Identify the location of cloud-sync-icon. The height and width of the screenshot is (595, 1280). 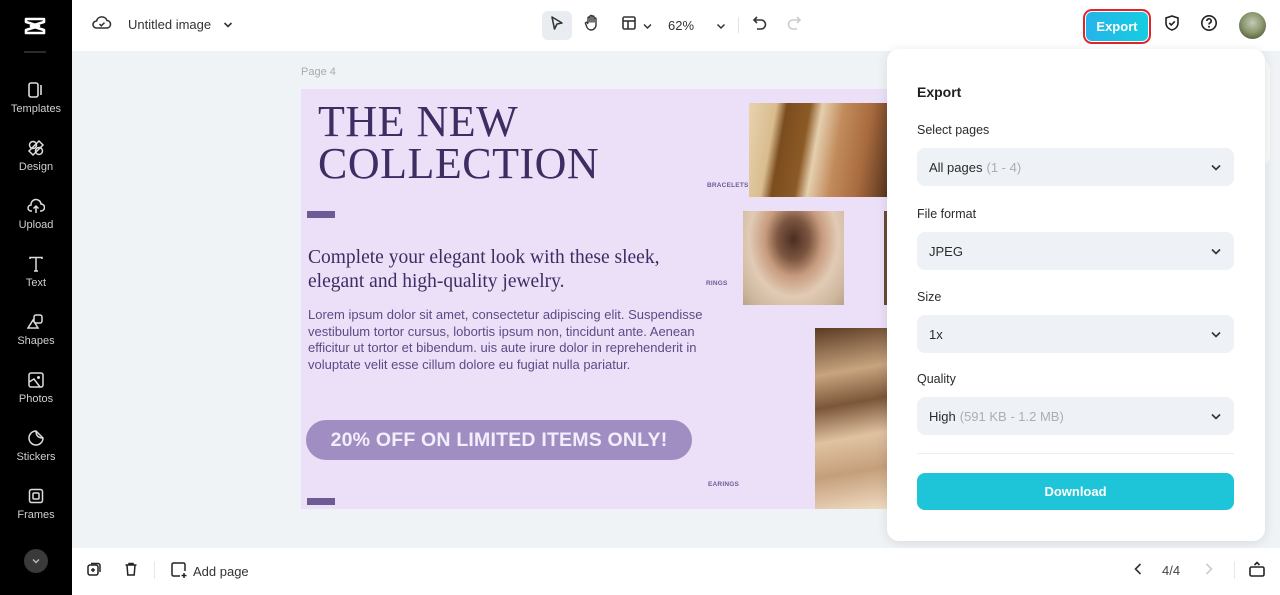
(102, 24).